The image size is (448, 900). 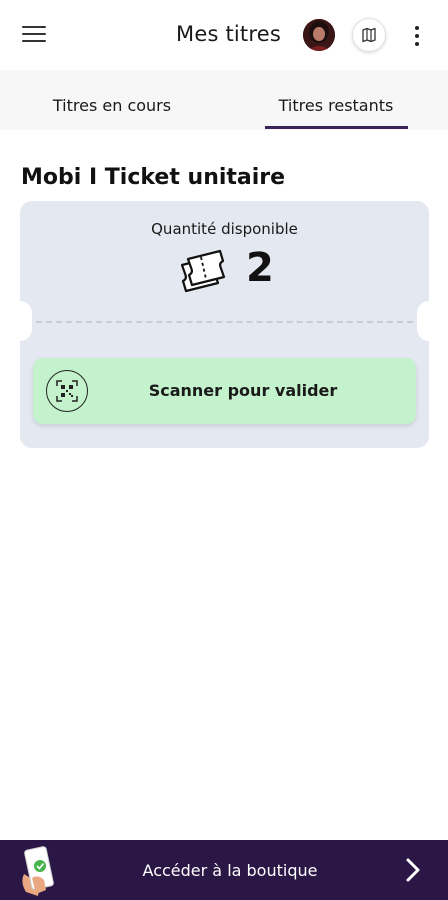 I want to click on phone-shop-illustration, so click(x=40, y=871).